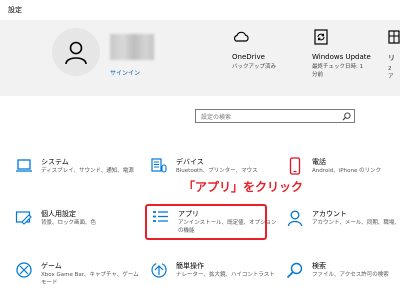 The height and width of the screenshot is (295, 400). Describe the element at coordinates (23, 218) in the screenshot. I see `paint-icon` at that location.